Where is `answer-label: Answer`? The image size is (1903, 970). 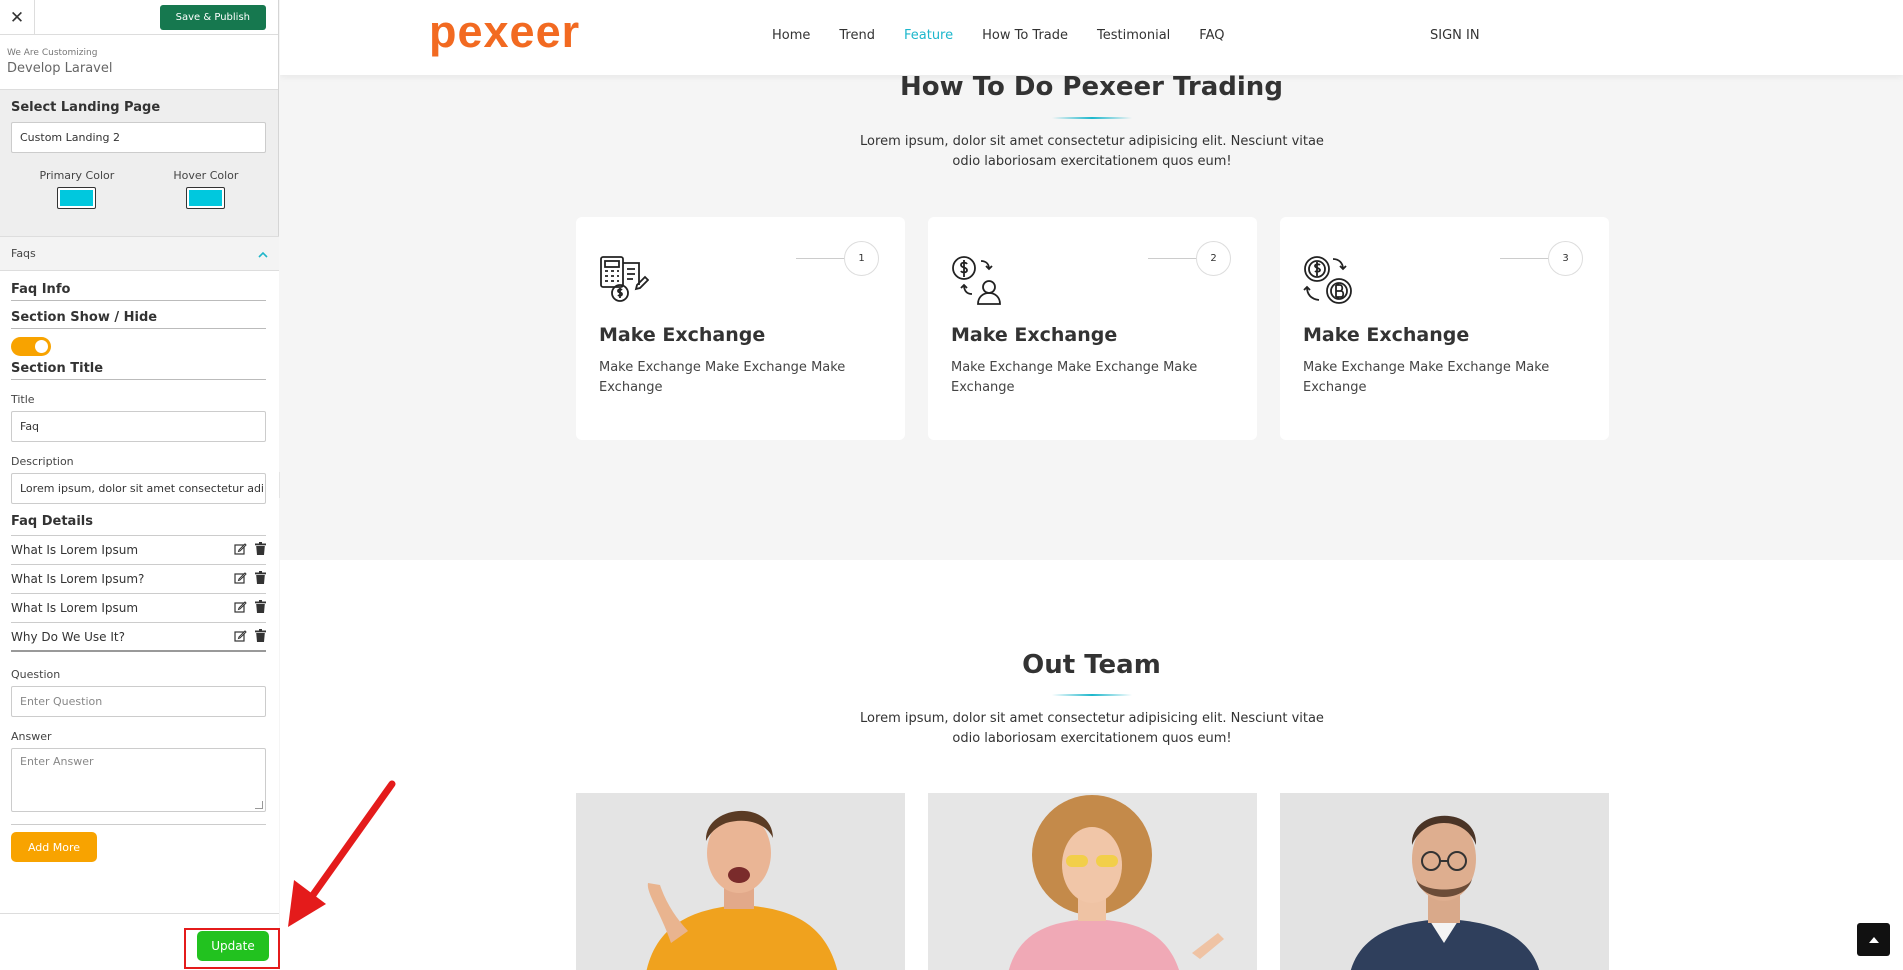
answer-label: Answer is located at coordinates (31, 736).